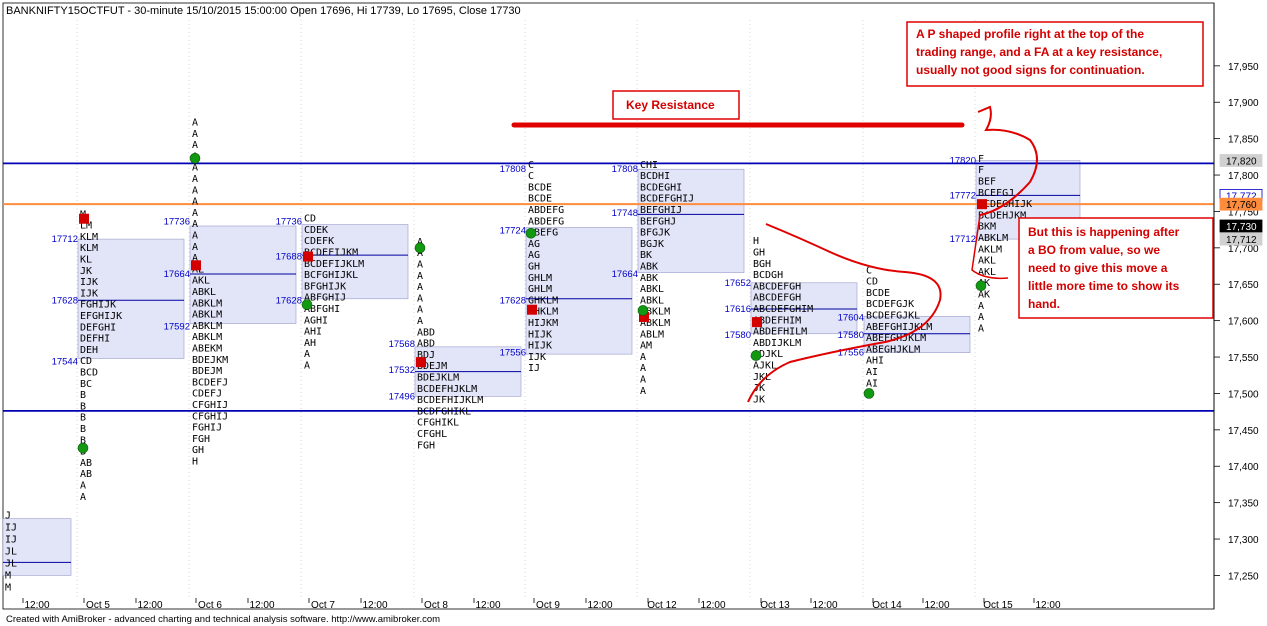 The height and width of the screenshot is (626, 1267). What do you see at coordinates (210, 382) in the screenshot?
I see `tpo-row: BCDEFJ` at bounding box center [210, 382].